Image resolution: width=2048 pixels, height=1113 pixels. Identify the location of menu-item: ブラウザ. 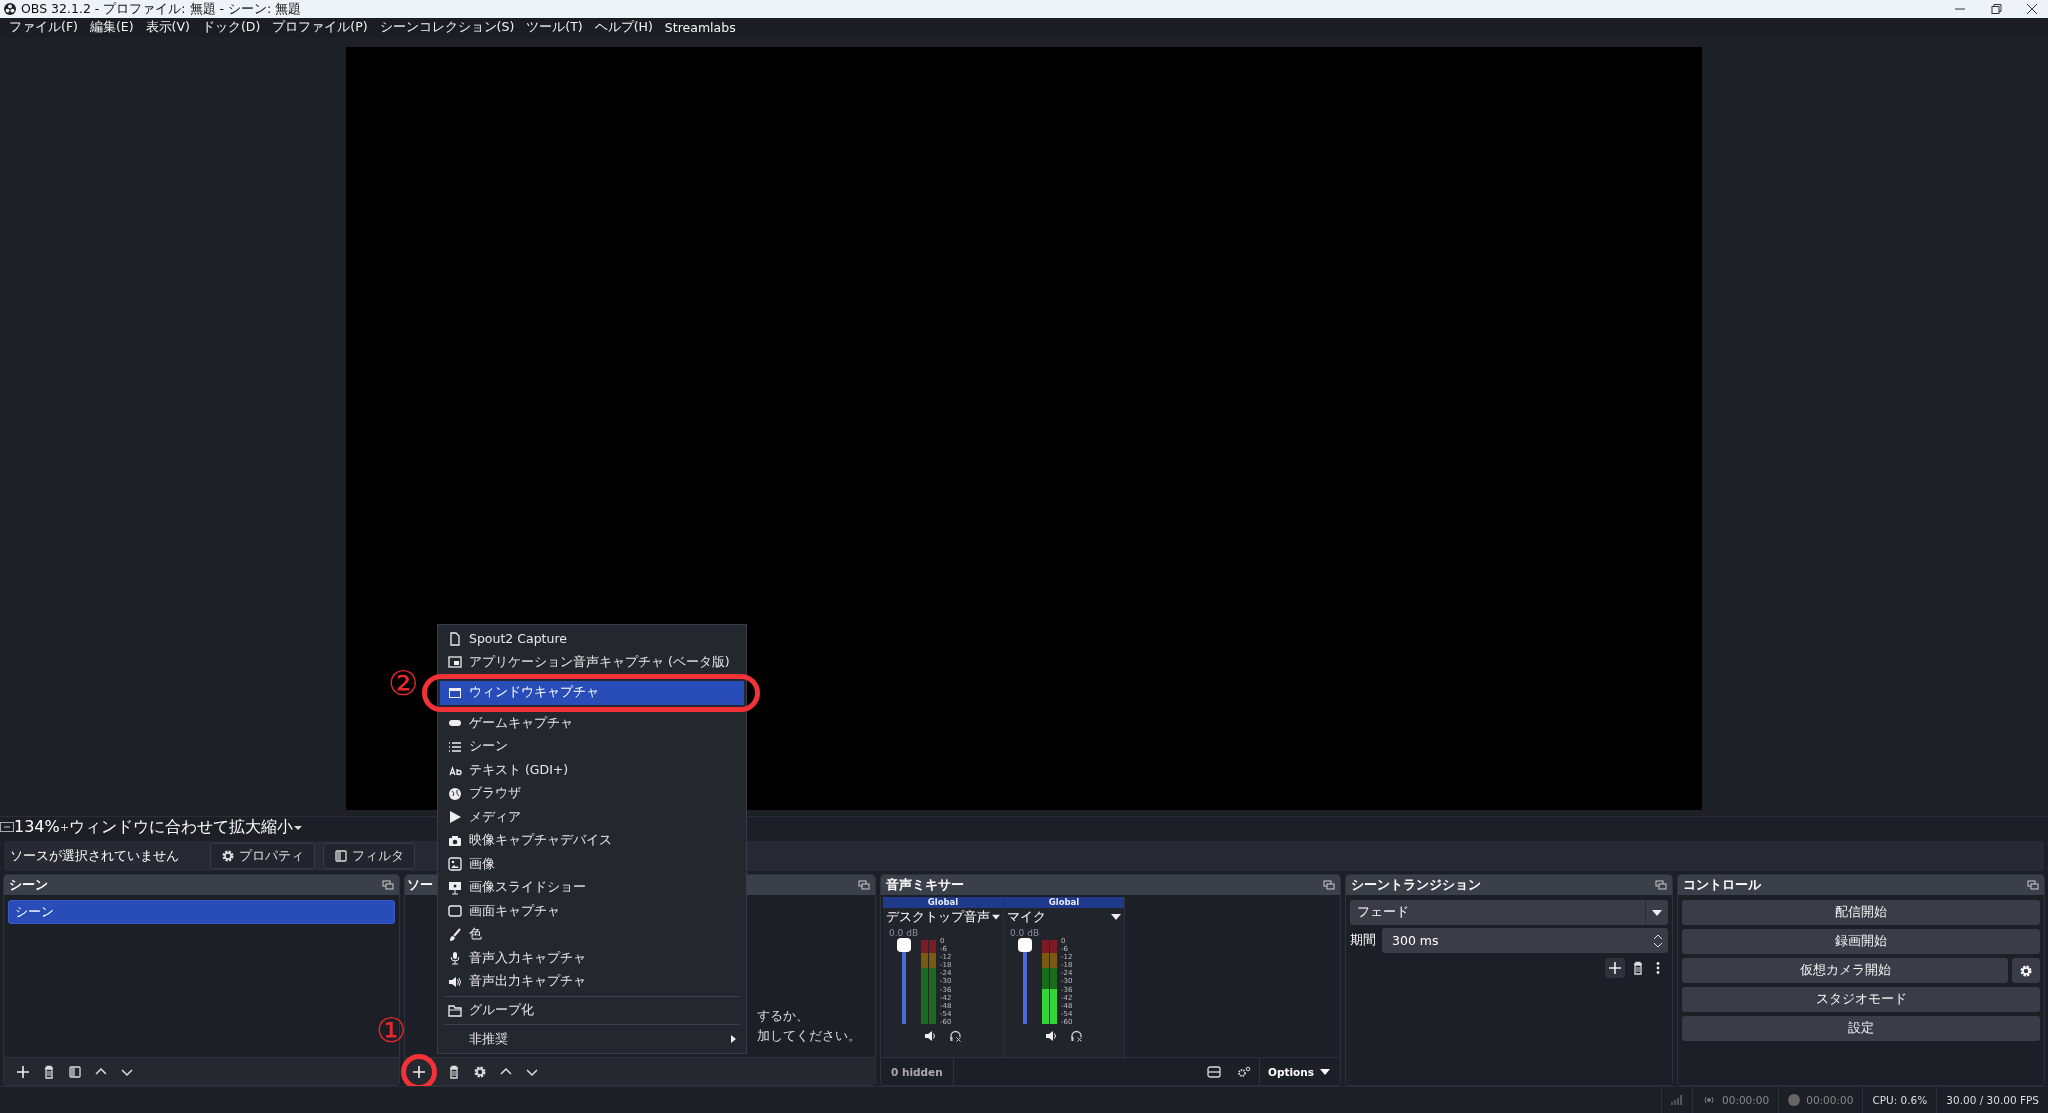
(592, 794).